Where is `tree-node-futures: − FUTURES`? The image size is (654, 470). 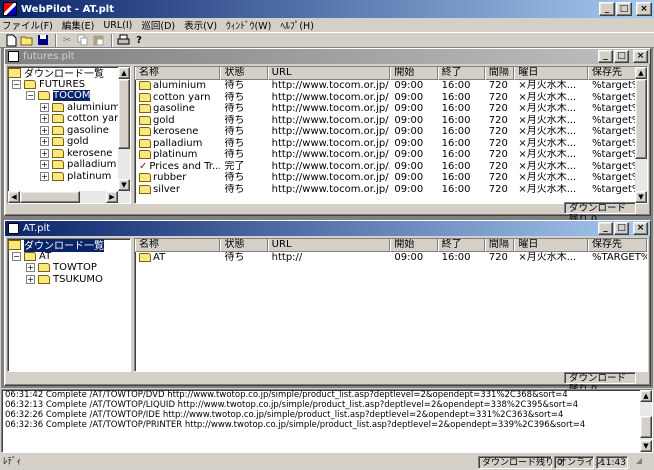
tree-node-futures: − FUTURES is located at coordinates (69, 85).